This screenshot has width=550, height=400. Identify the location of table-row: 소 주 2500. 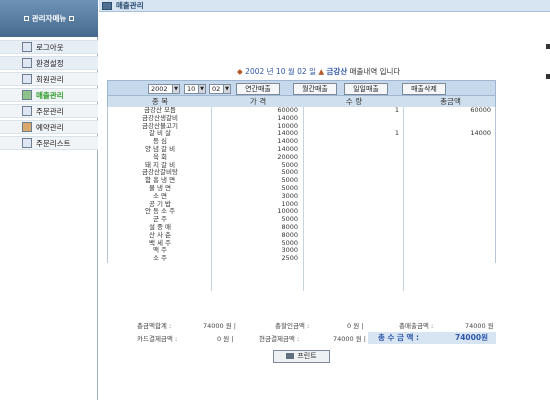
(301, 258).